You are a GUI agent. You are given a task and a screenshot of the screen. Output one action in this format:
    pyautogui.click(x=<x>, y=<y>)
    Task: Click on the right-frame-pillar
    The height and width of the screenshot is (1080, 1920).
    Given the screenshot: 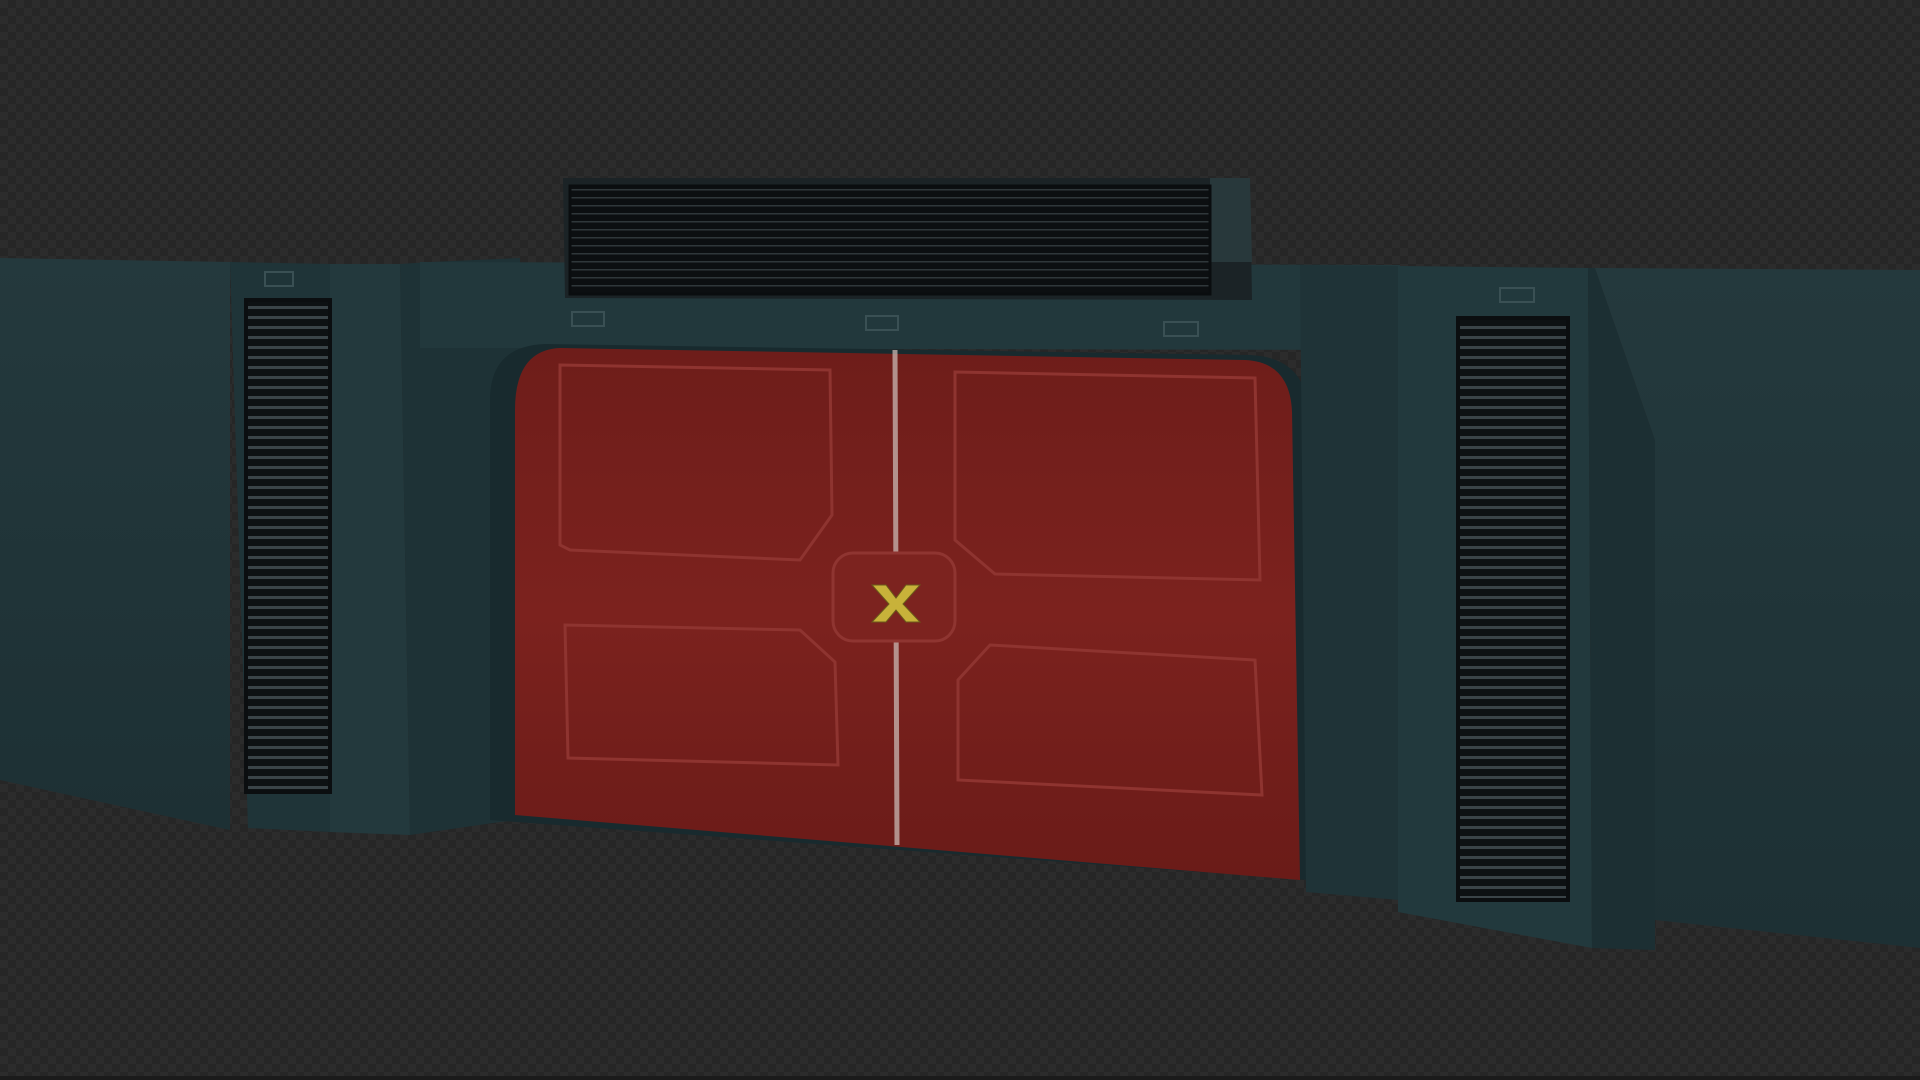 What is the action you would take?
    pyautogui.click(x=1350, y=582)
    